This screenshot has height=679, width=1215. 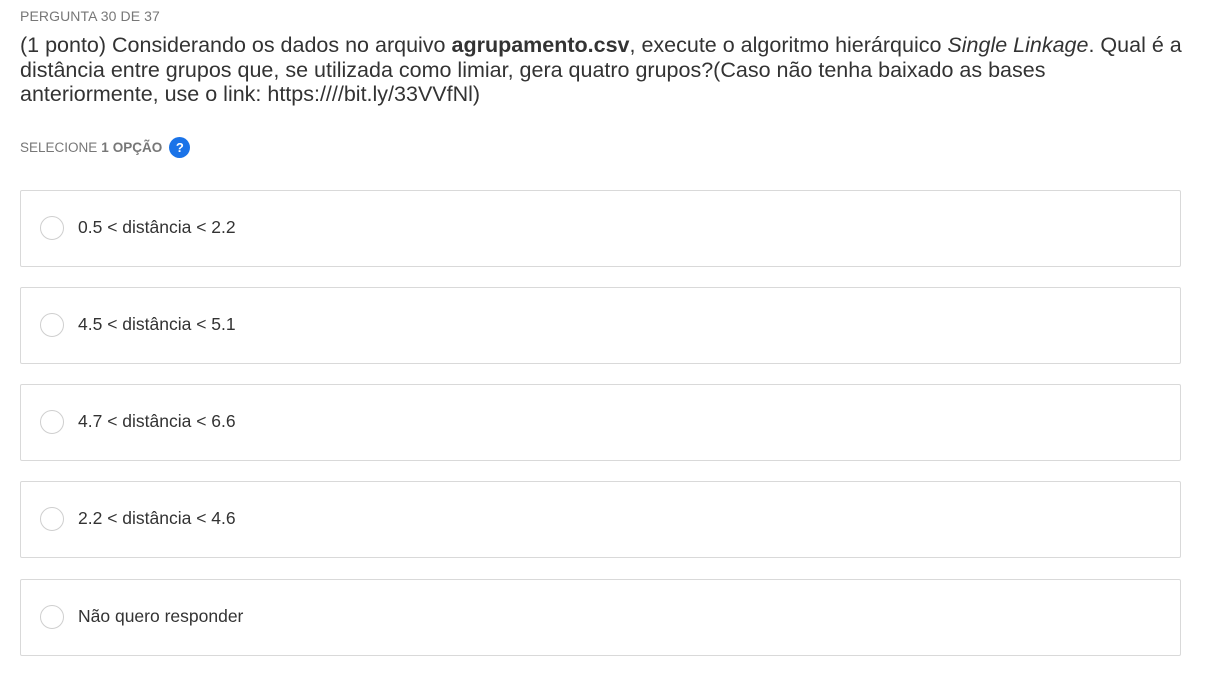 I want to click on help-icon: ?, so click(x=180, y=147).